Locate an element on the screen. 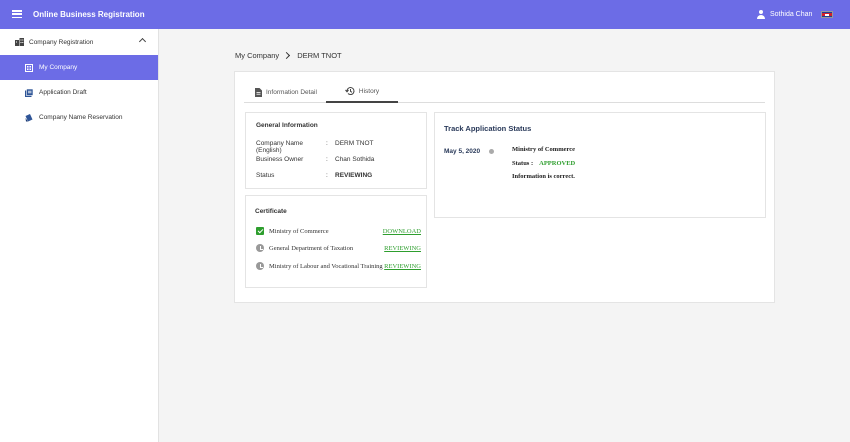 The height and width of the screenshot is (442, 850). timeline-date: May 5, 2020 is located at coordinates (462, 151).